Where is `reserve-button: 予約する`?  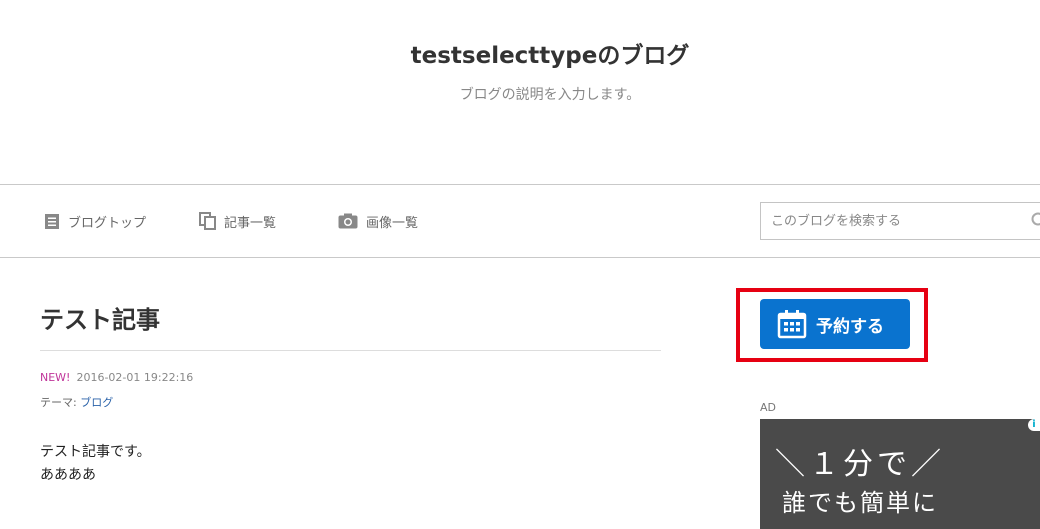
reserve-button: 予約する is located at coordinates (835, 324).